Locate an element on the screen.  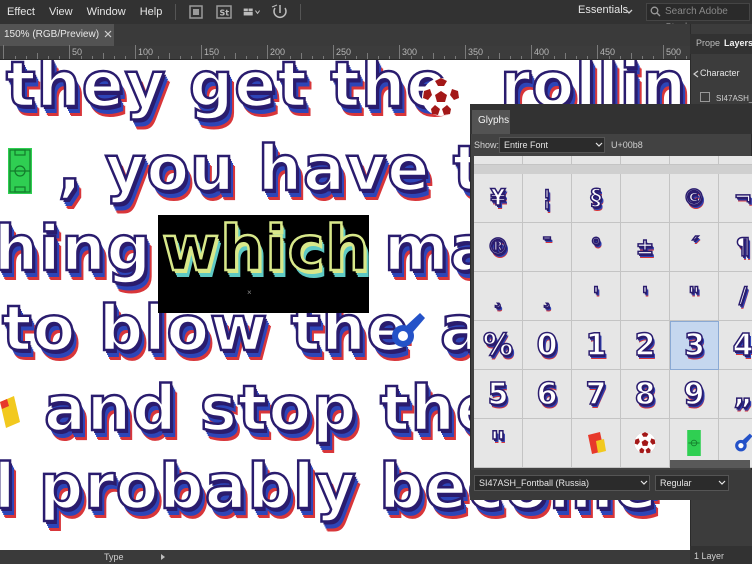
glyph-cell: 2 is located at coordinates (645, 345).